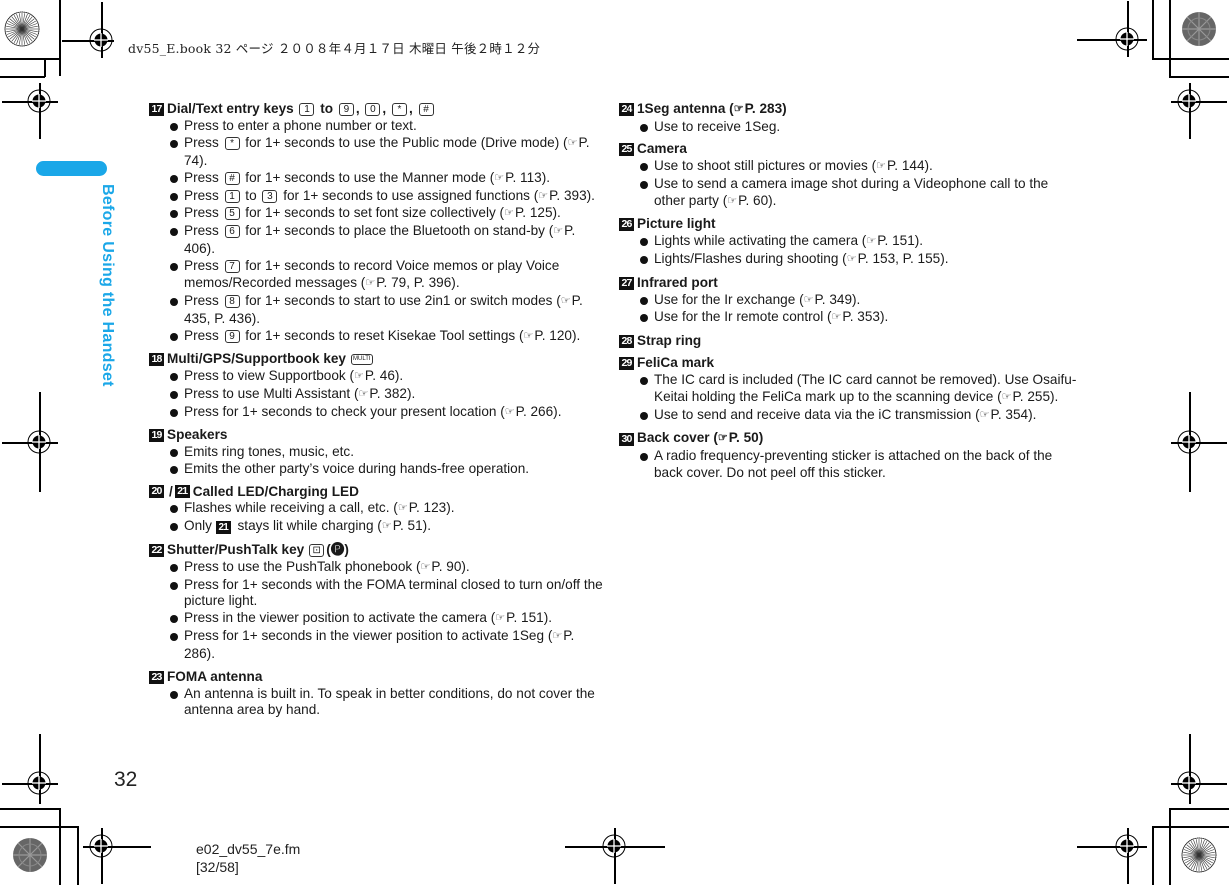 Image resolution: width=1229 pixels, height=885 pixels. What do you see at coordinates (256, 359) in the screenshot?
I see `item-title-text: Multi/GPS/Supportbook key` at bounding box center [256, 359].